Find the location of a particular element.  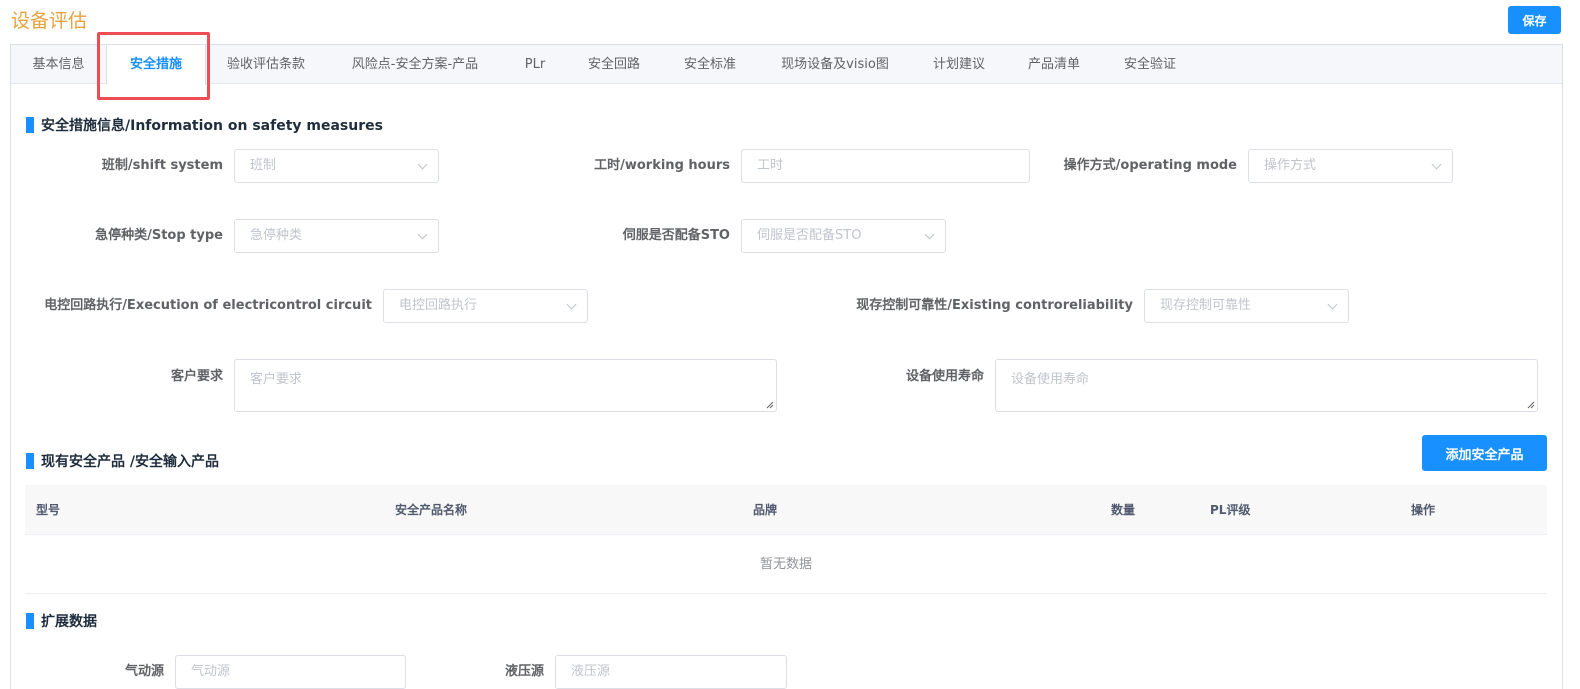

hydraulic-placeholder: 液压源 is located at coordinates (591, 671).